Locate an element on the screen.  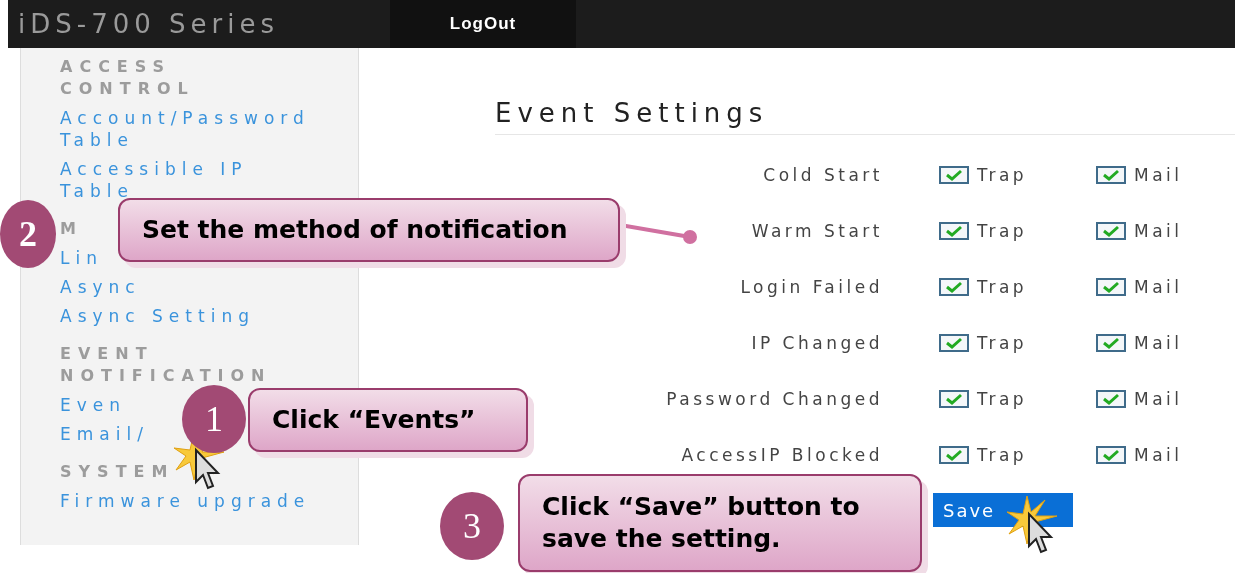
sidebar-link: Email/ is located at coordinates (104, 434).